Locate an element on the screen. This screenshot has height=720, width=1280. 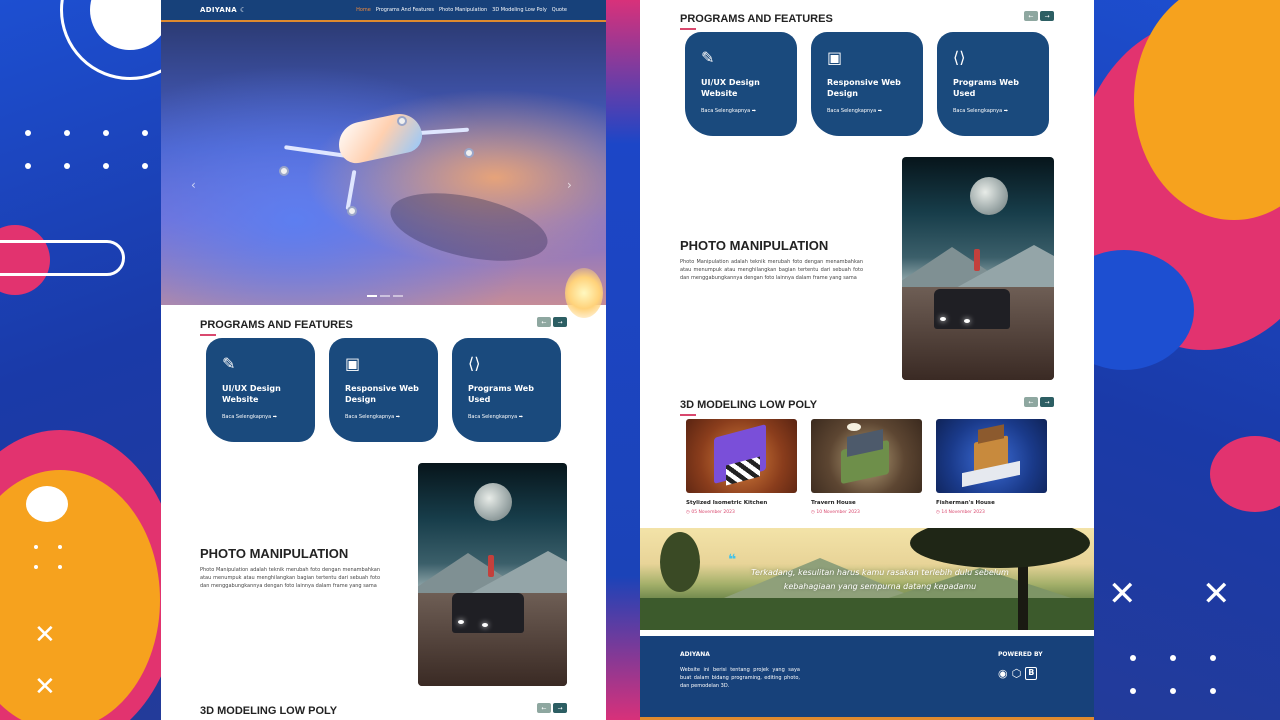
middle-decoration is located at coordinates (623, 360).